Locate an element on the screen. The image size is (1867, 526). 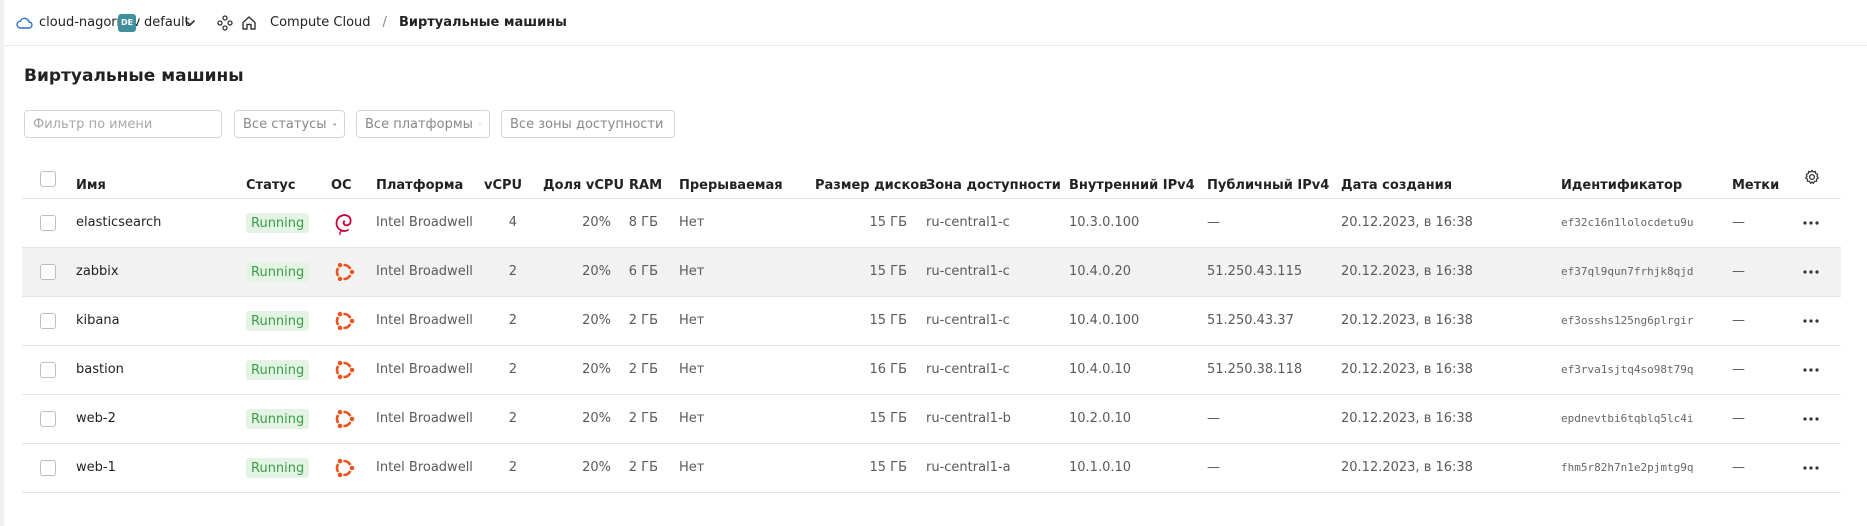
services-icon is located at coordinates (225, 22).